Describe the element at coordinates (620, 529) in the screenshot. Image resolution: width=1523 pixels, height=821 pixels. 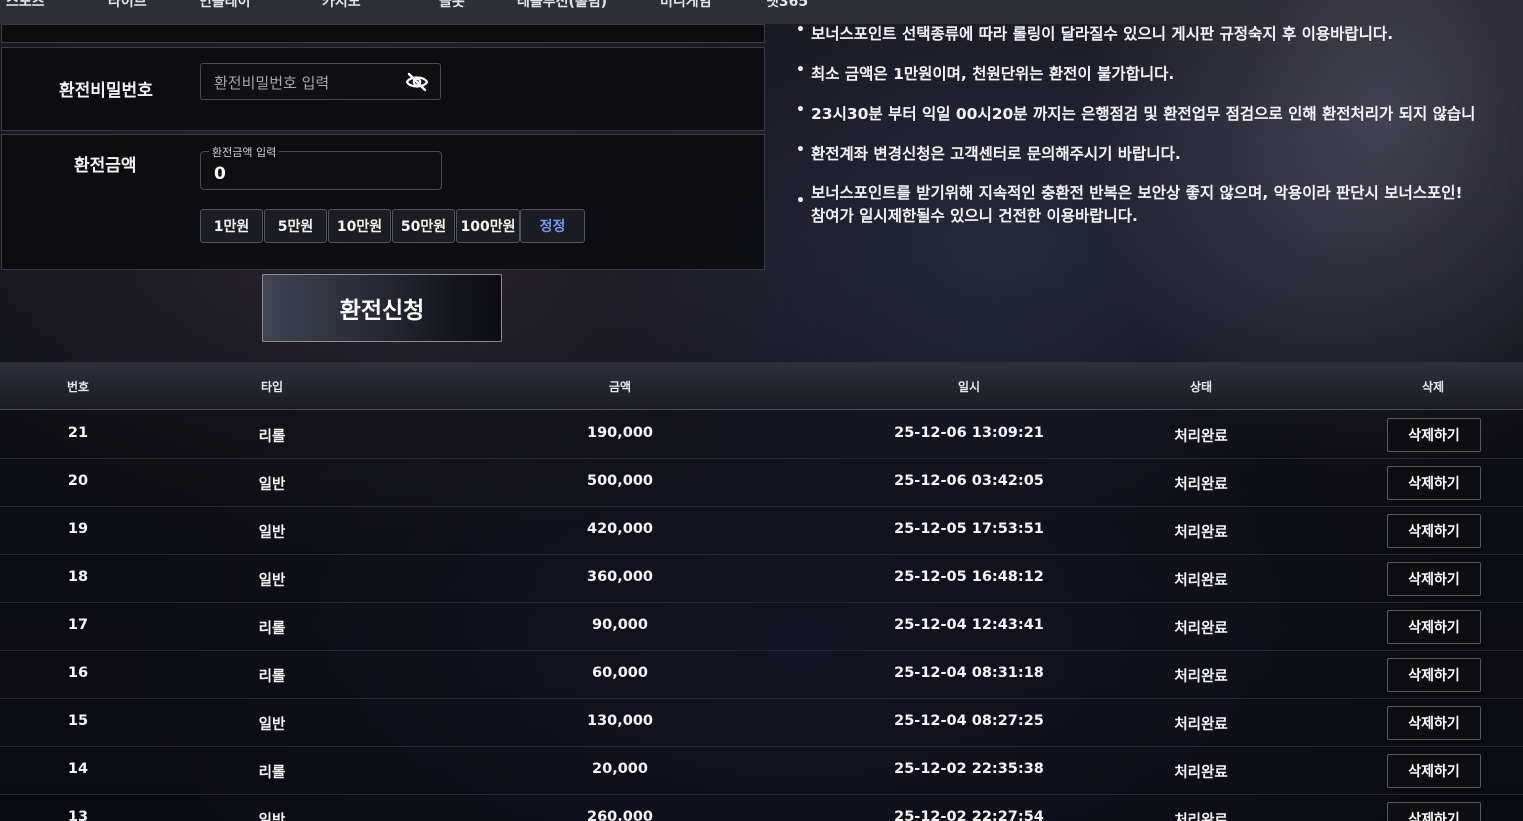
I see `row-amount-cell: 420,000` at that location.